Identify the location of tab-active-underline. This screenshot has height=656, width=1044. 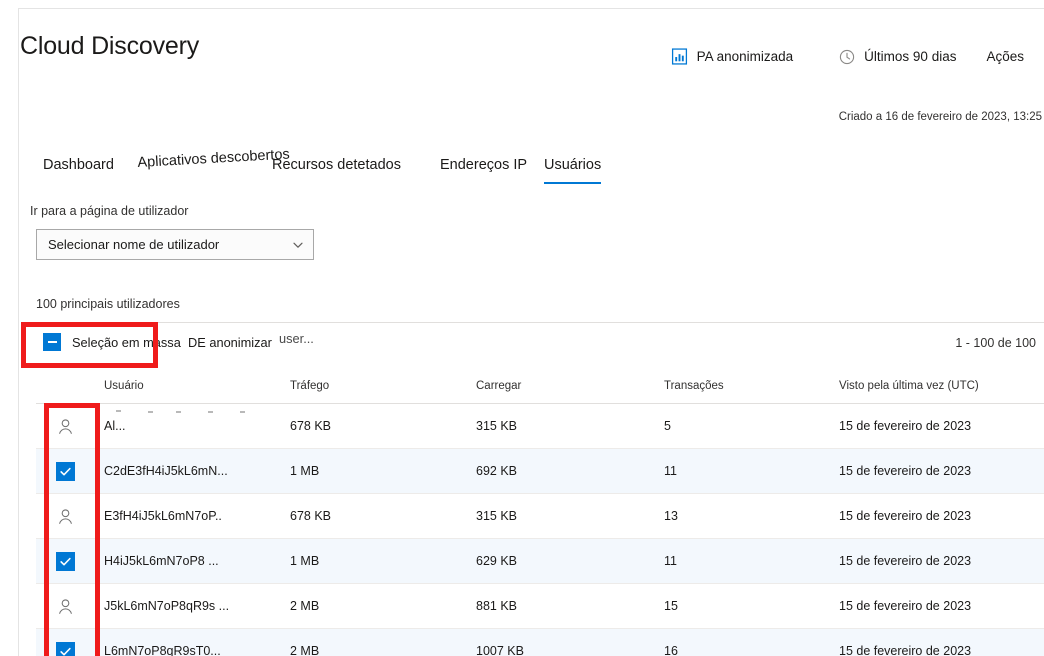
(573, 183).